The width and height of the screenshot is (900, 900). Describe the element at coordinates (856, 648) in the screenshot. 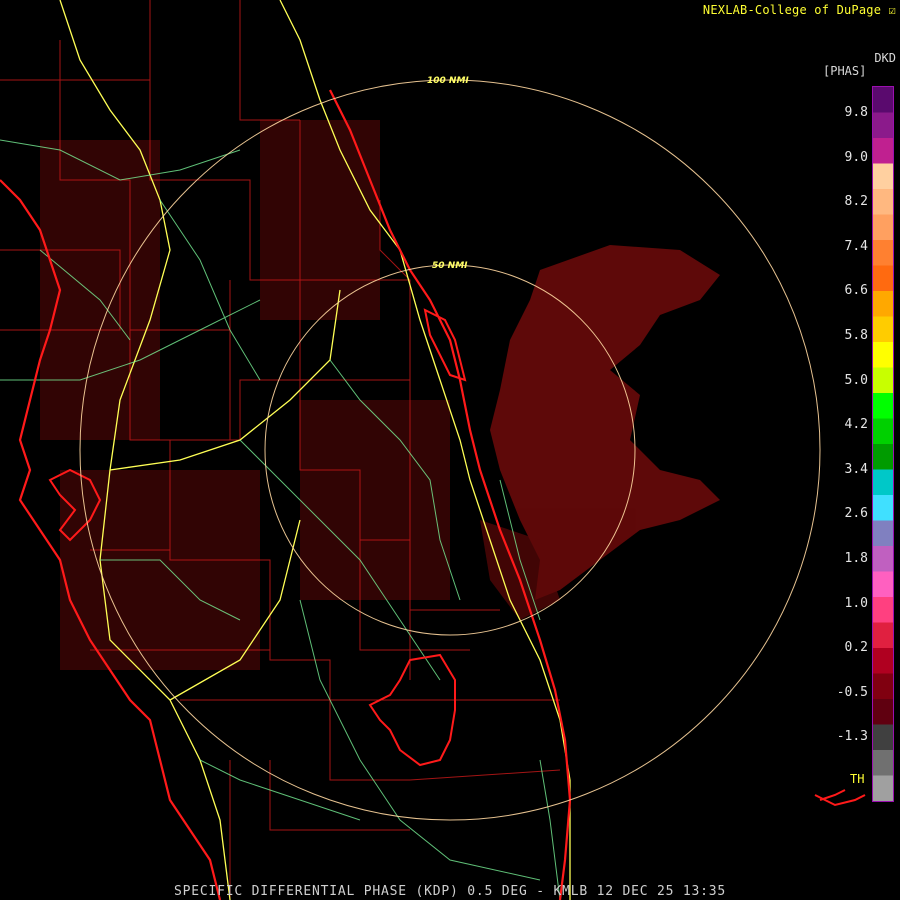

I see `color-scale-tick: 0.2` at that location.